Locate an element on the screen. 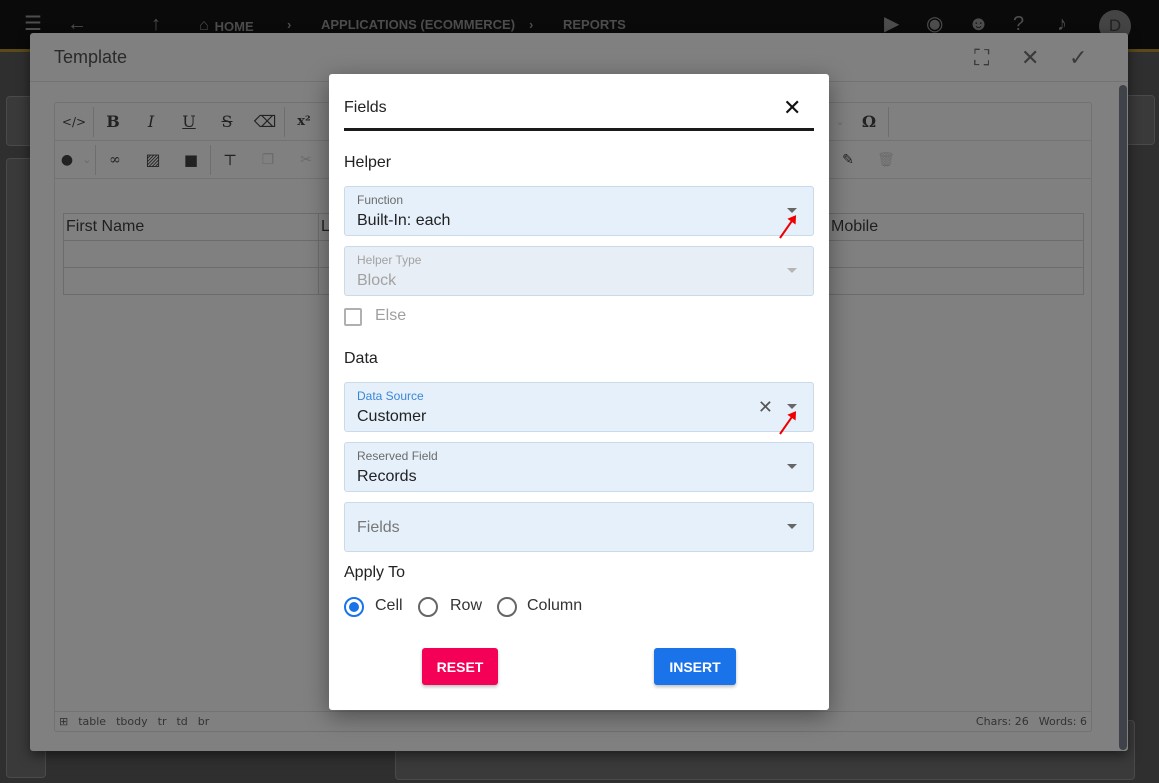 The image size is (1159, 783). back-icon: ← is located at coordinates (77, 24).